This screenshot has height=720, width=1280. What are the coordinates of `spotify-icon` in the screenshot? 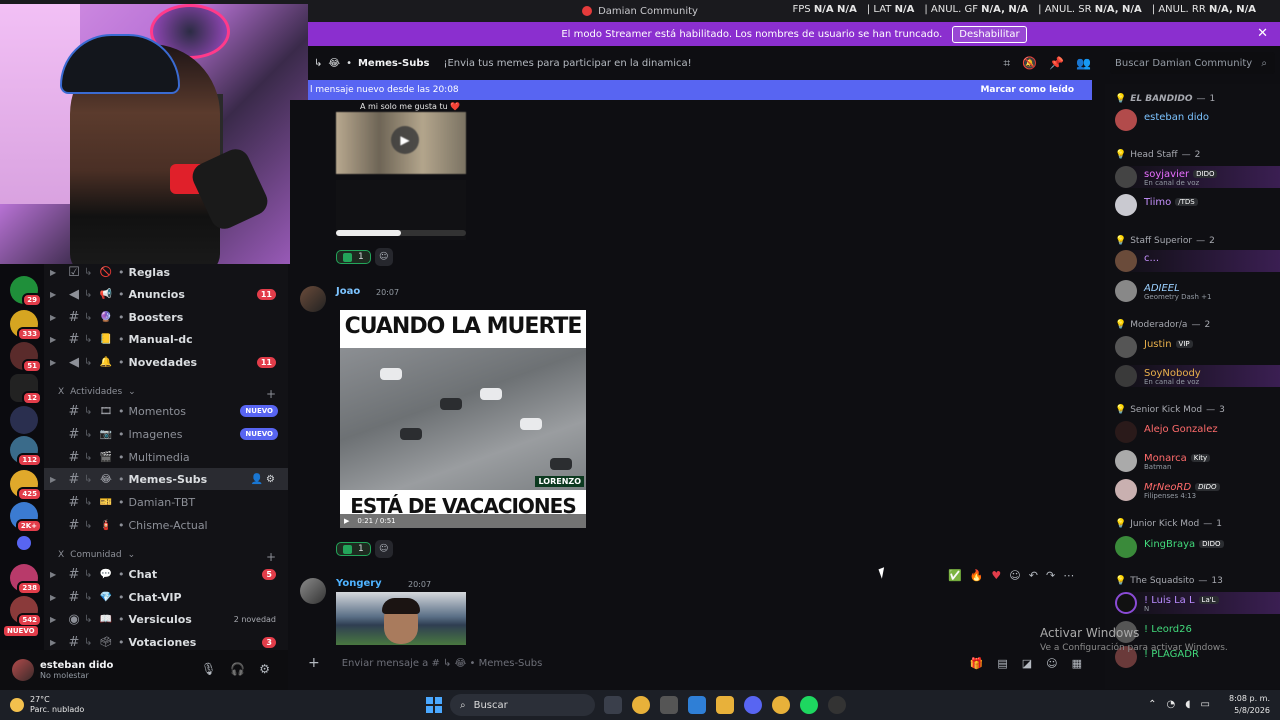 It's located at (809, 705).